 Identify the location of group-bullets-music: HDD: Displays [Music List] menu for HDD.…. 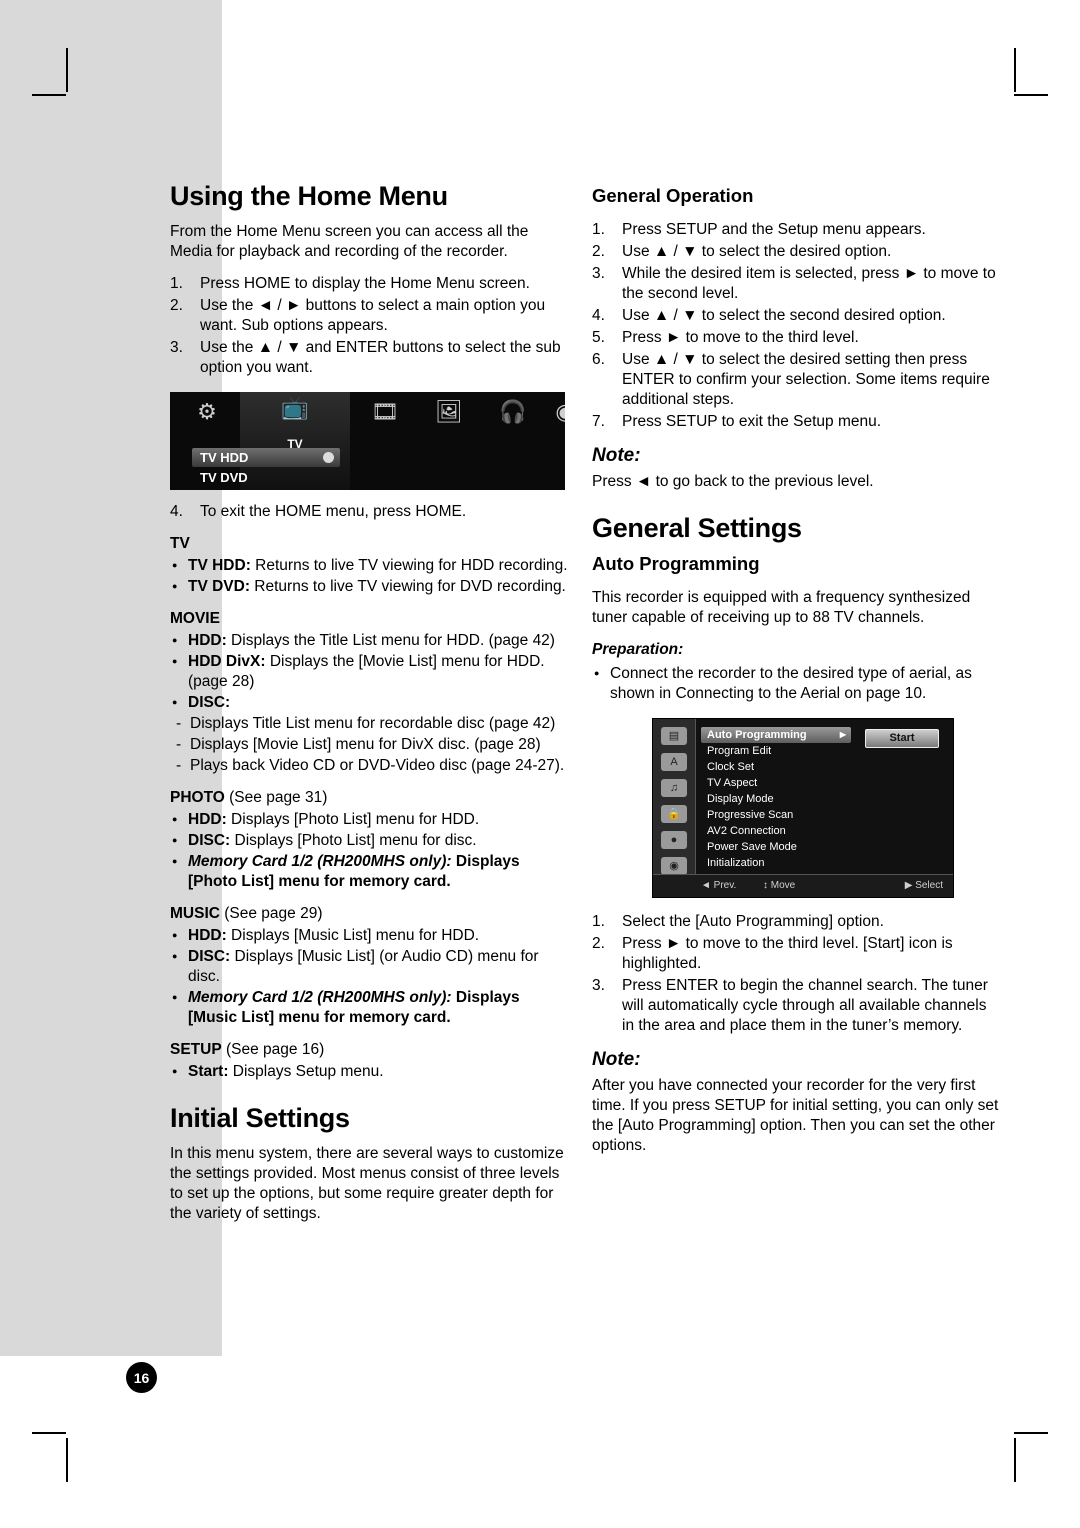
(370, 976).